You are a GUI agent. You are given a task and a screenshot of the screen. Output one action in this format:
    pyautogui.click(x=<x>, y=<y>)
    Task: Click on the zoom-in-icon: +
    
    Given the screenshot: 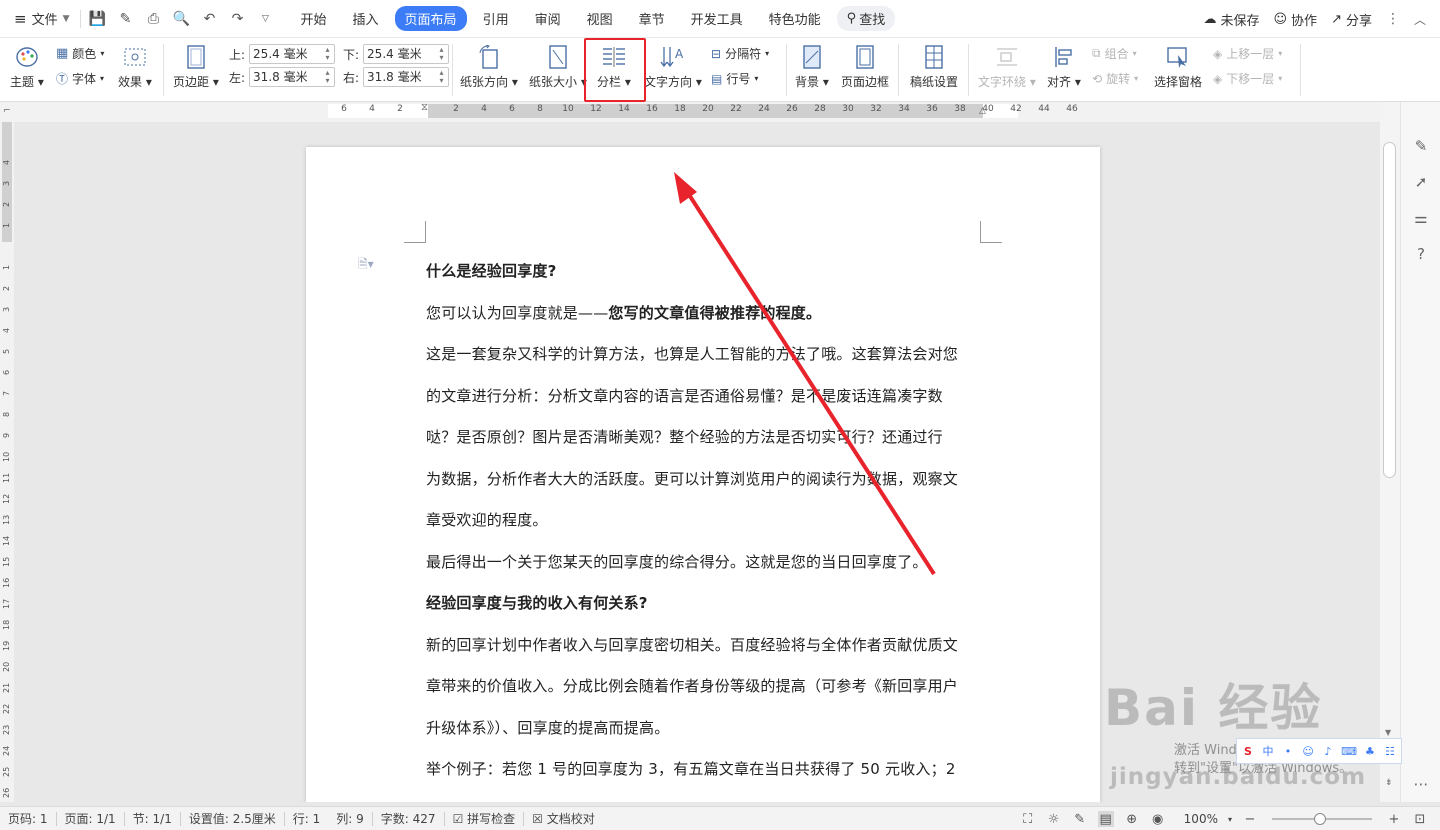 What is the action you would take?
    pyautogui.click(x=1394, y=819)
    